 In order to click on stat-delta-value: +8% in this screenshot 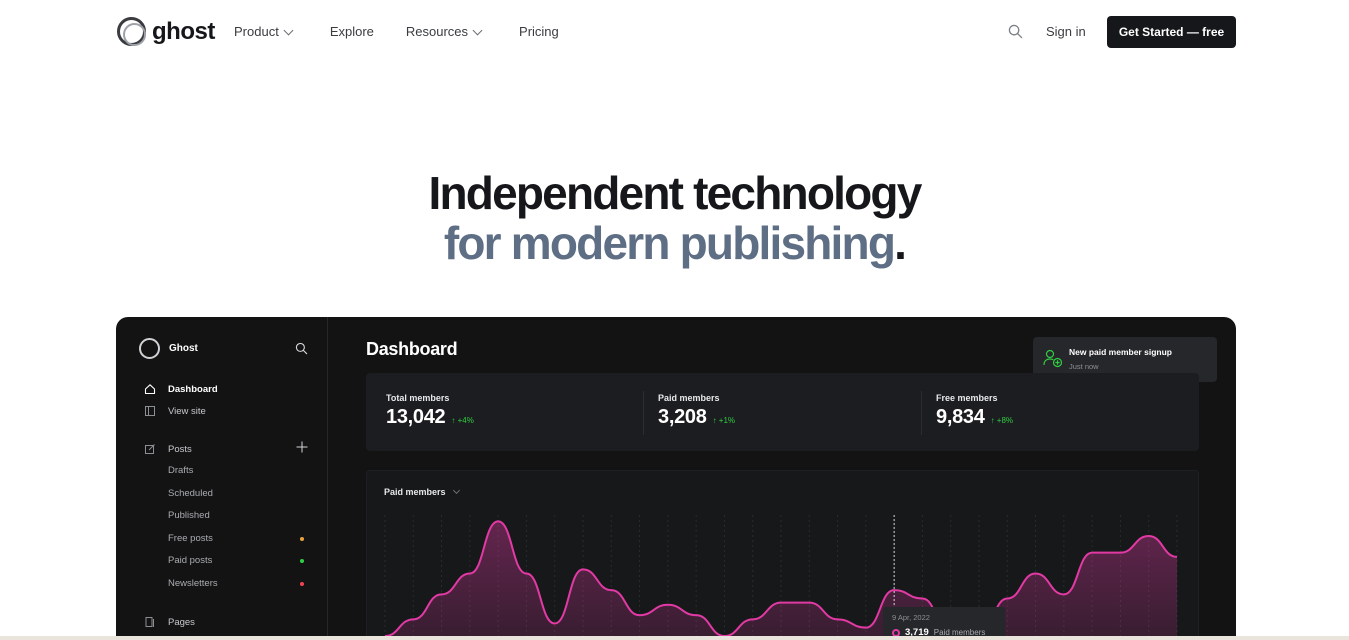, I will do `click(1005, 420)`.